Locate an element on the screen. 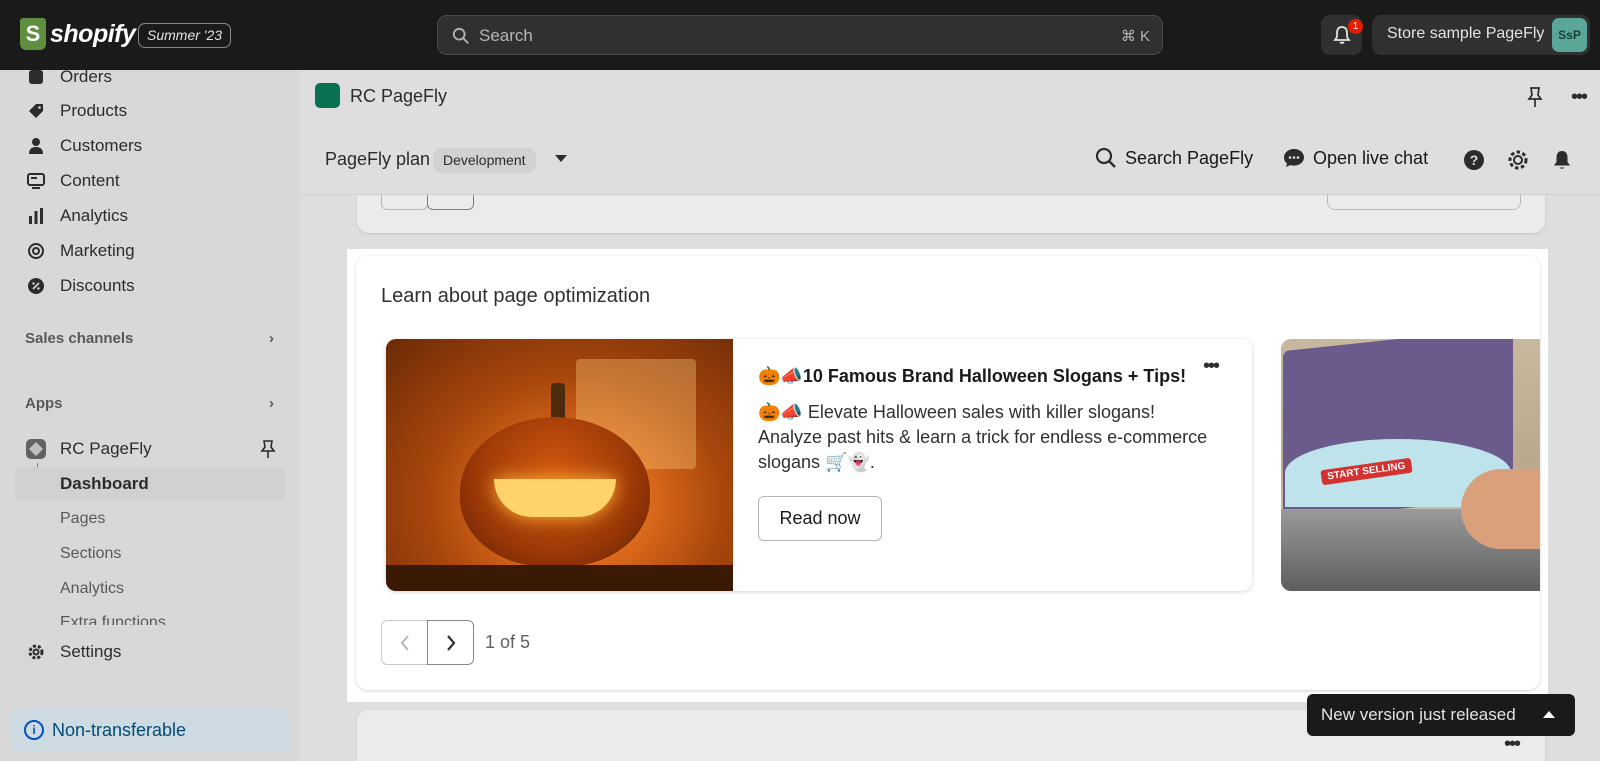 The image size is (1600, 761). sidebar-subitem-pages: Pages is located at coordinates (82, 519).